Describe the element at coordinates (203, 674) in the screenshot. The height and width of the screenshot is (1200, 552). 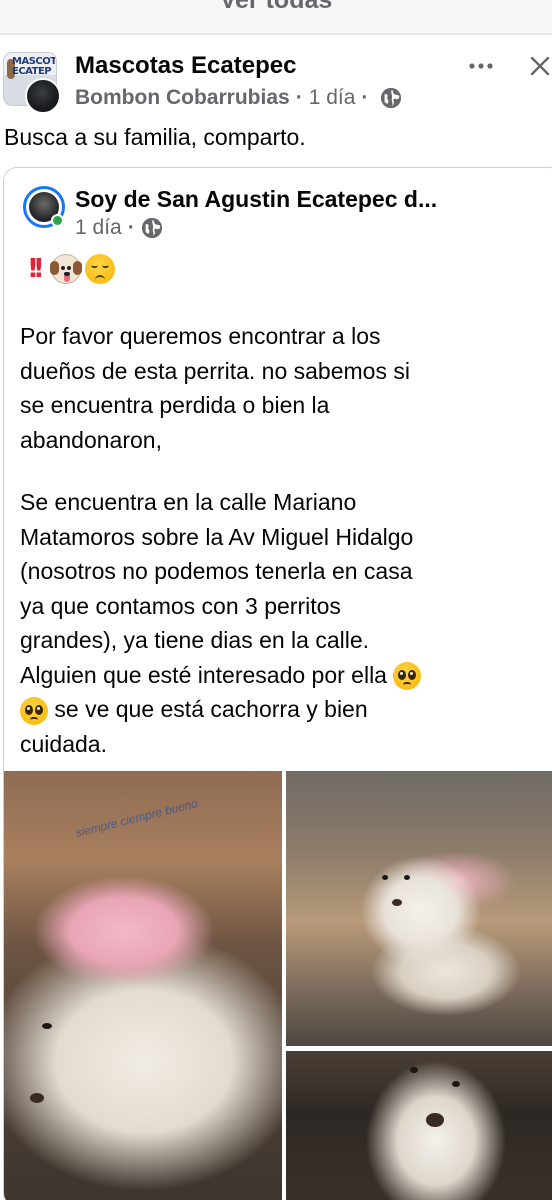
I see `paragraph-line: Alguien que esté interesado por ella` at that location.